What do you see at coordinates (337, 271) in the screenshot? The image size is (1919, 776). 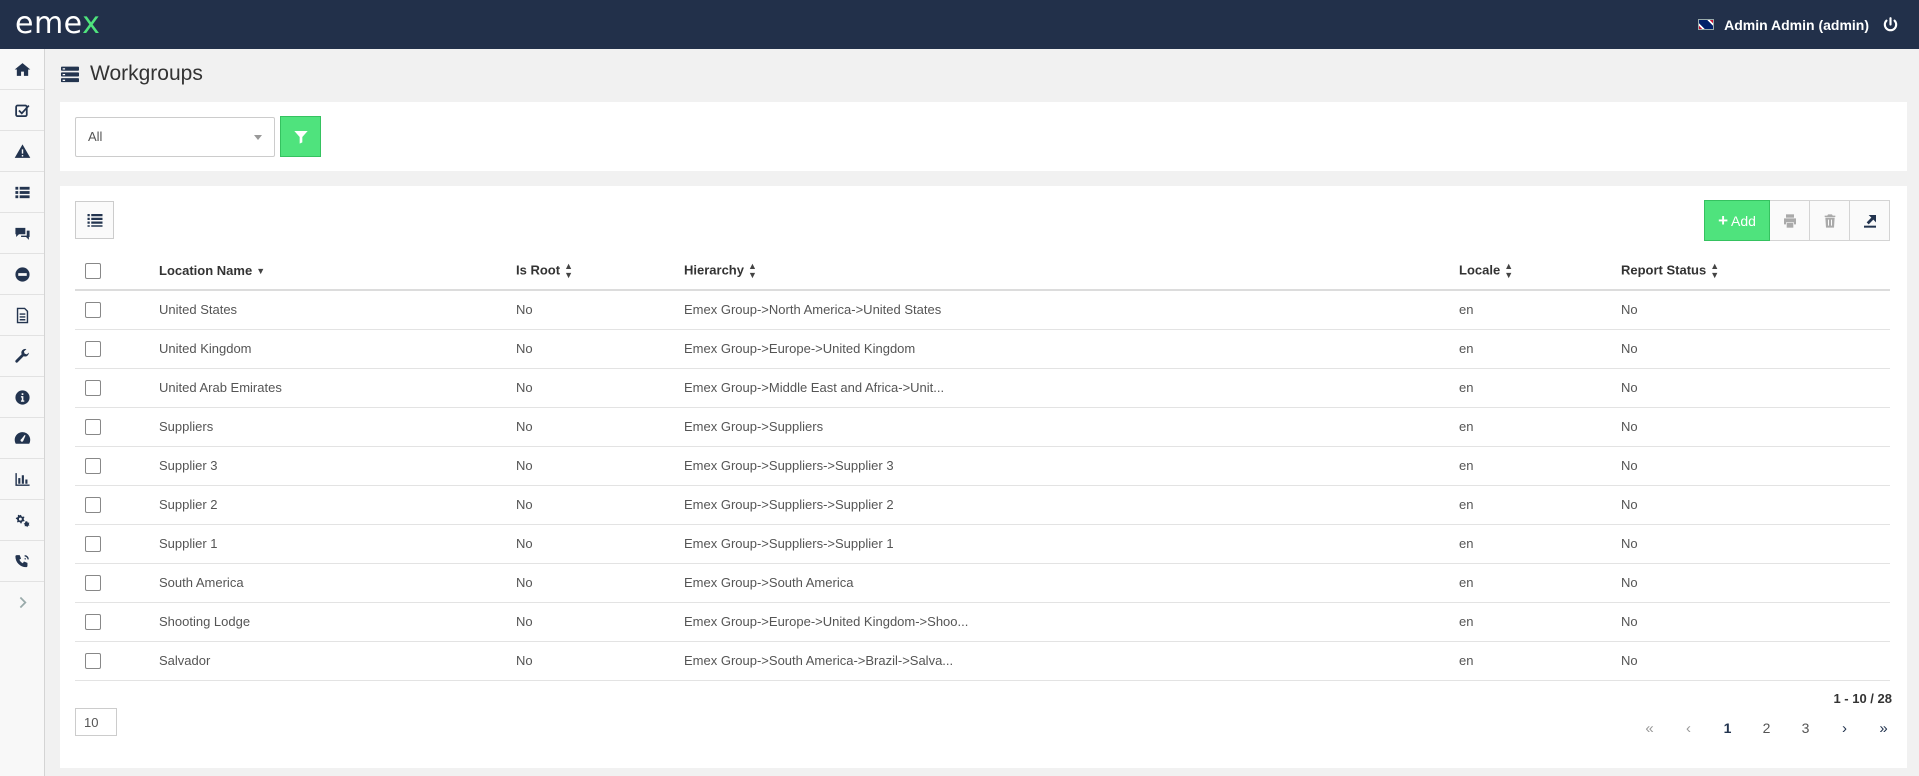 I see `col-location-name: Location Name ▼` at bounding box center [337, 271].